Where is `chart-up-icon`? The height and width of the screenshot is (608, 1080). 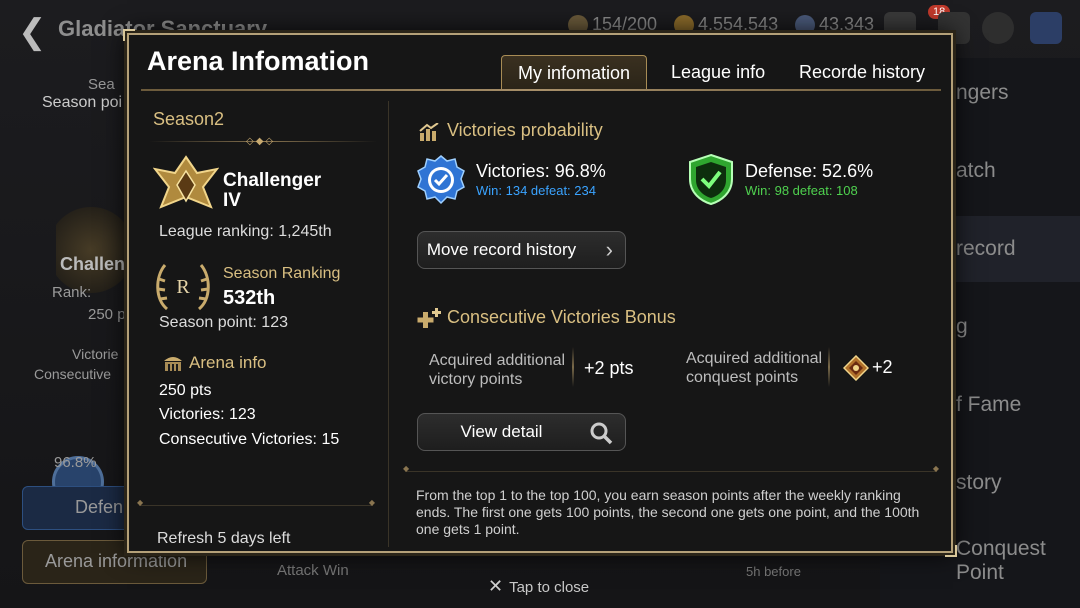
chart-up-icon is located at coordinates (429, 132).